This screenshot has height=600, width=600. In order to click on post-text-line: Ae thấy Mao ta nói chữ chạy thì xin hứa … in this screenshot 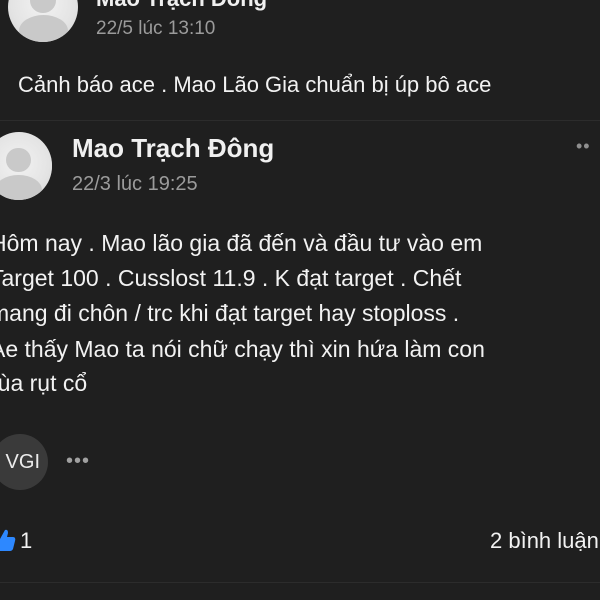, I will do `click(242, 349)`.